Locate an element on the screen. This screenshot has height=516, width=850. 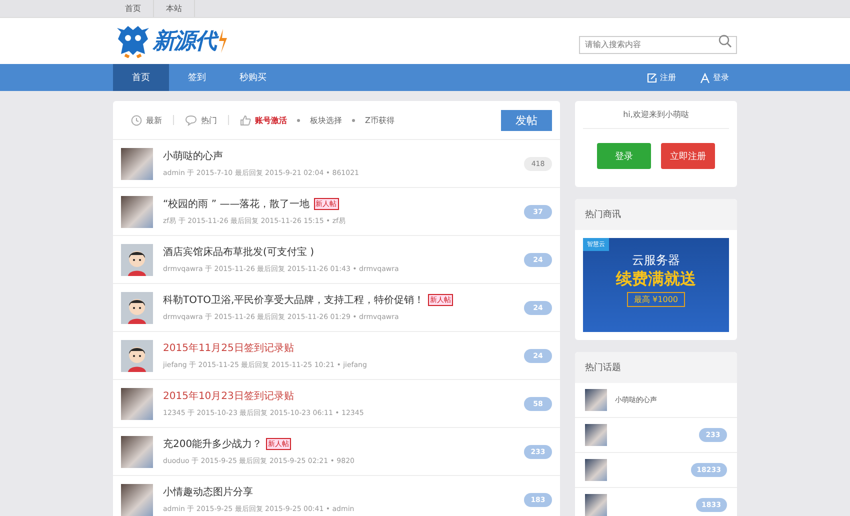
filter-tab: 热门 is located at coordinates (201, 120).